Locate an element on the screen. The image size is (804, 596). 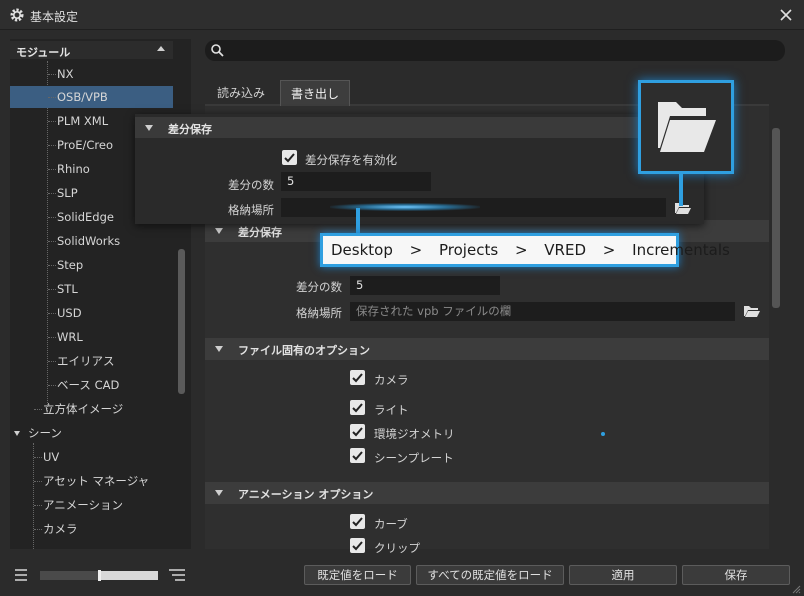
tree-item-step: Step is located at coordinates (91, 265).